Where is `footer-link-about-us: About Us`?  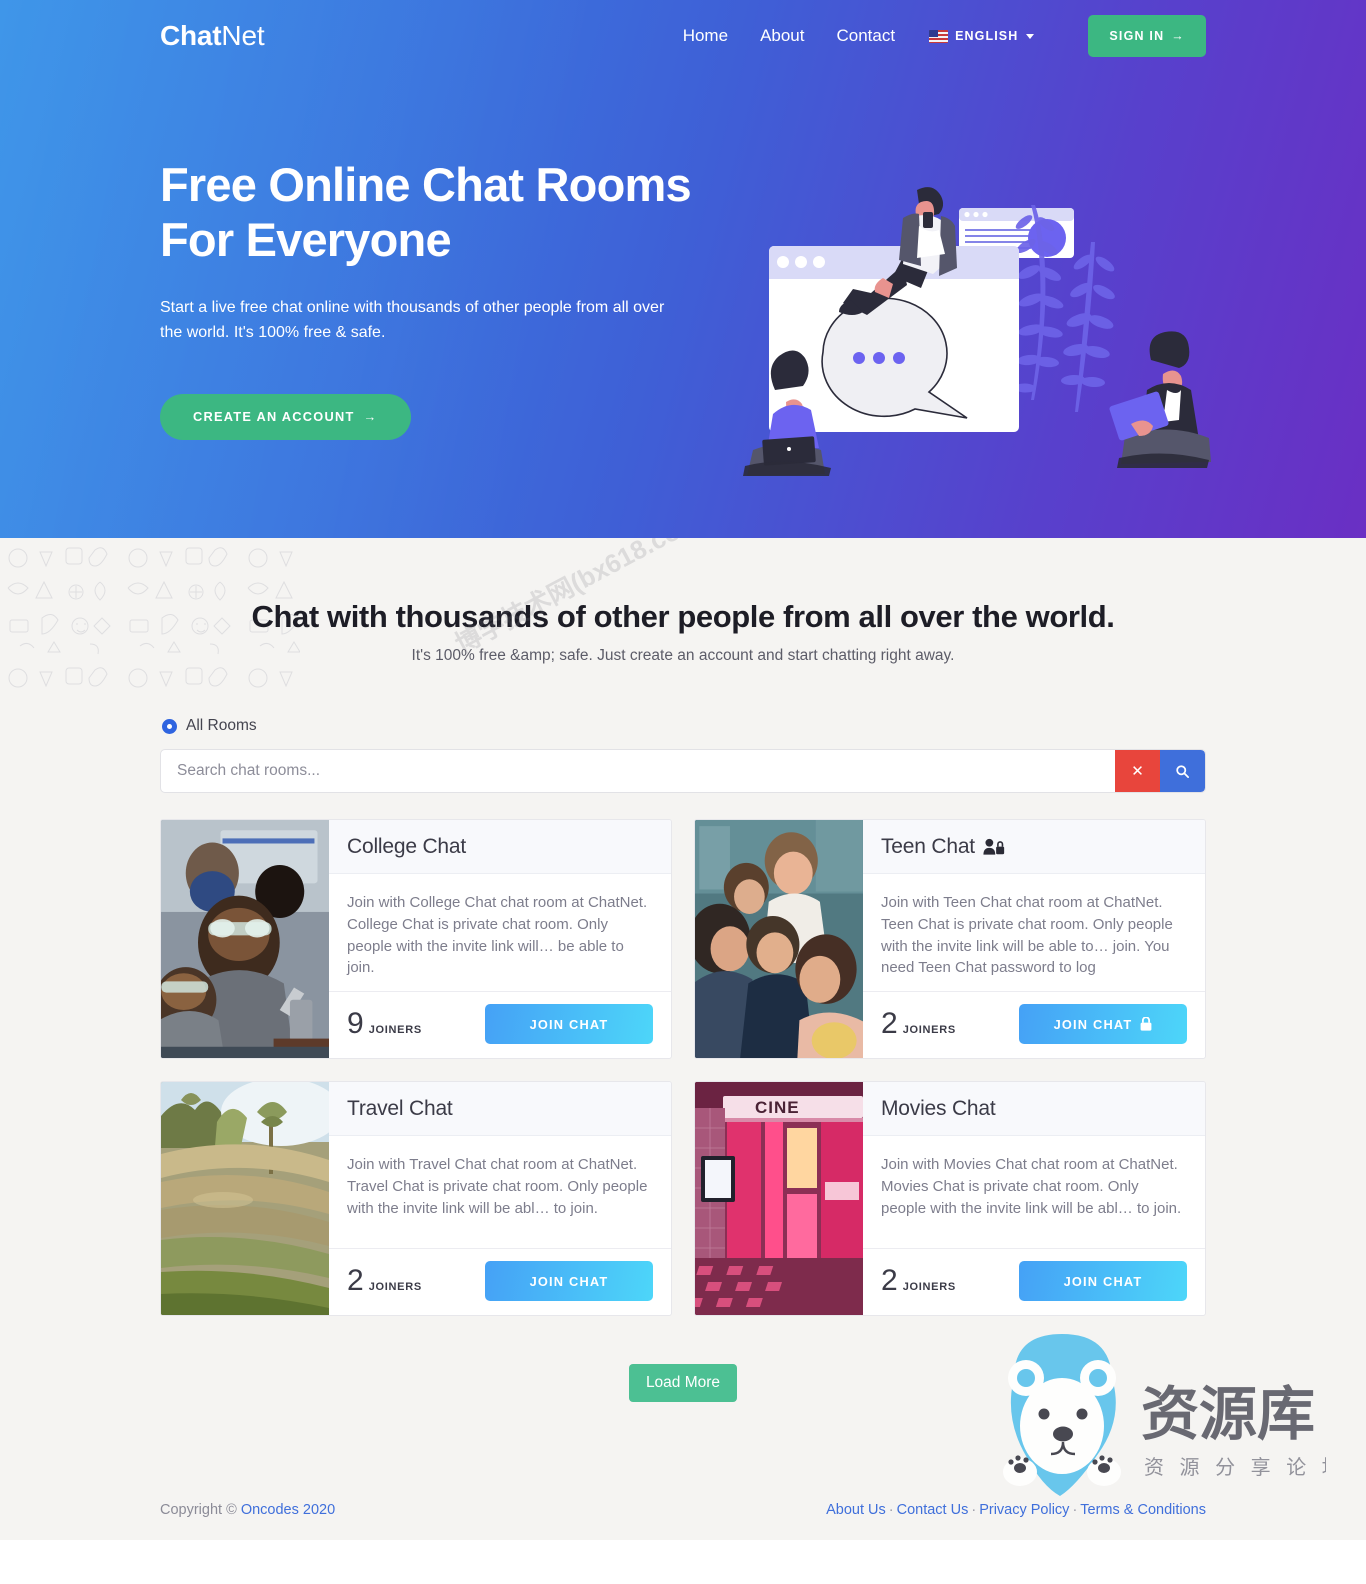
footer-link-about-us: About Us is located at coordinates (856, 1510).